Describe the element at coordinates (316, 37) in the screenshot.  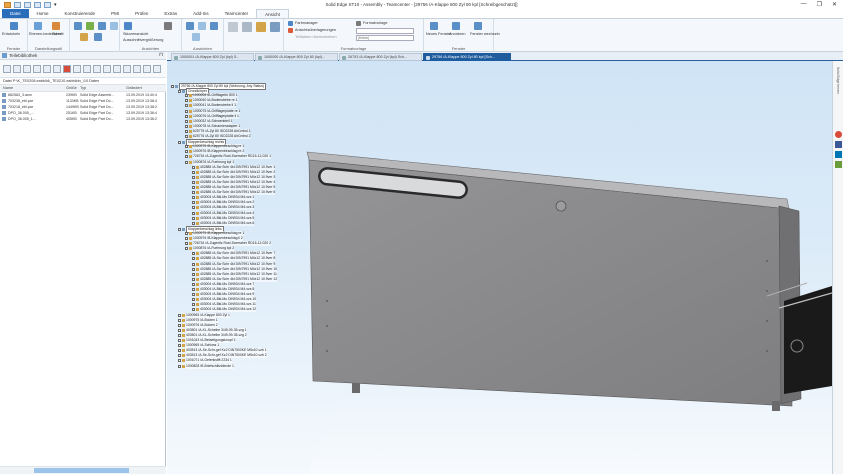
I see `override-colors-label: Teilfarben überschreiben` at that location.